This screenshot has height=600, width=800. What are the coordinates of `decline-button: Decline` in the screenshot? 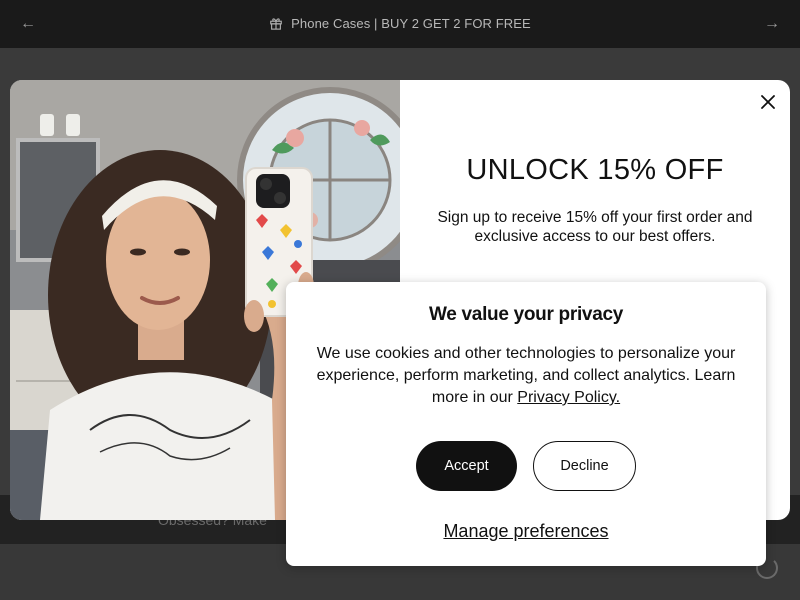 It's located at (584, 466).